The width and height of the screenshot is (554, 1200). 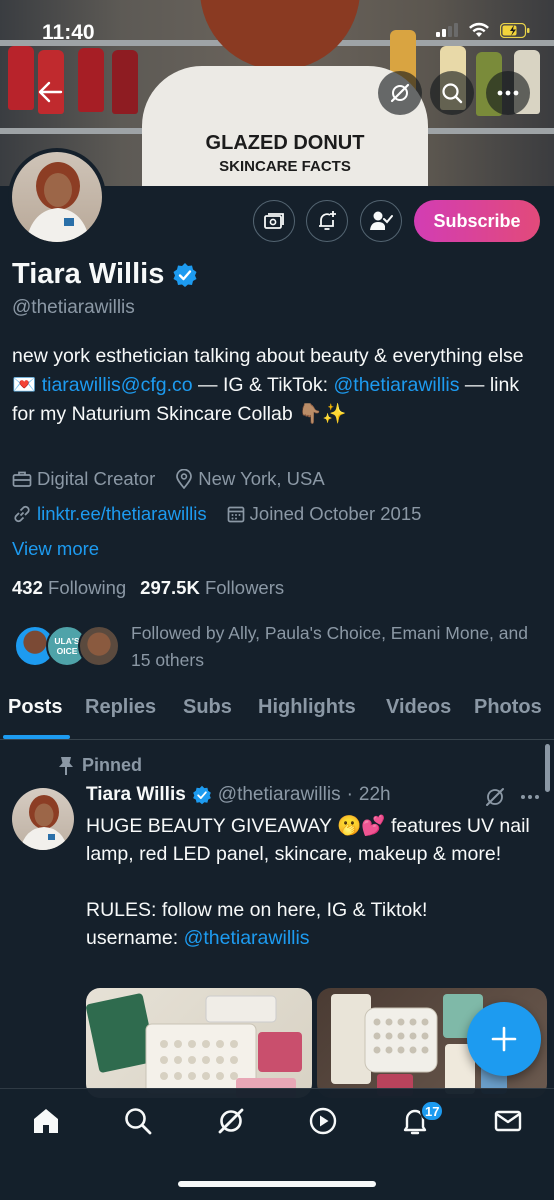 I want to click on profile-avatar, so click(x=57, y=197).